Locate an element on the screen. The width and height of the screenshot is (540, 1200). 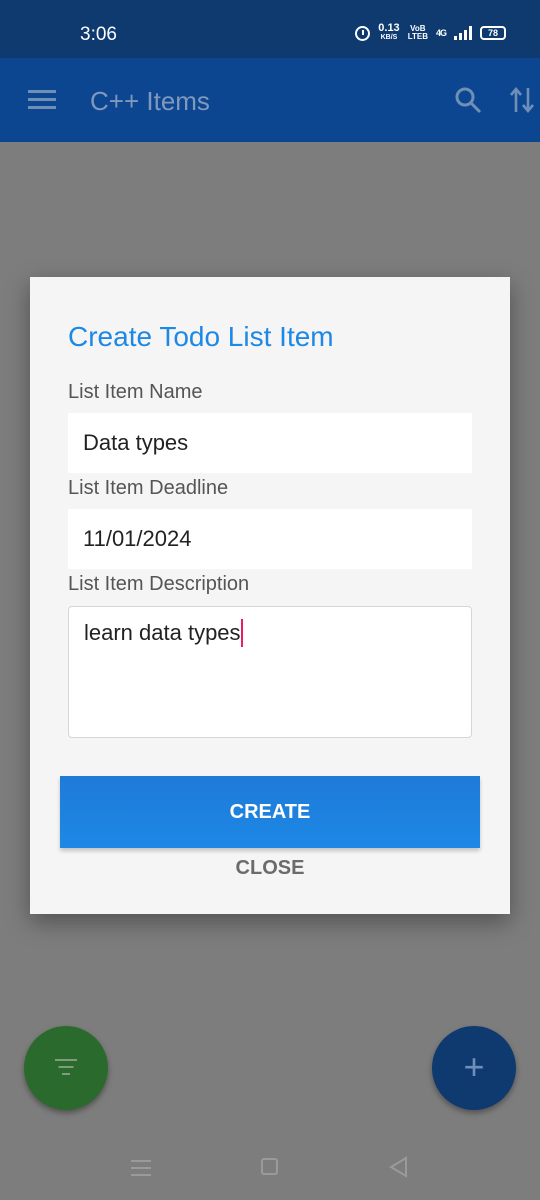
sort-icon is located at coordinates (522, 100).